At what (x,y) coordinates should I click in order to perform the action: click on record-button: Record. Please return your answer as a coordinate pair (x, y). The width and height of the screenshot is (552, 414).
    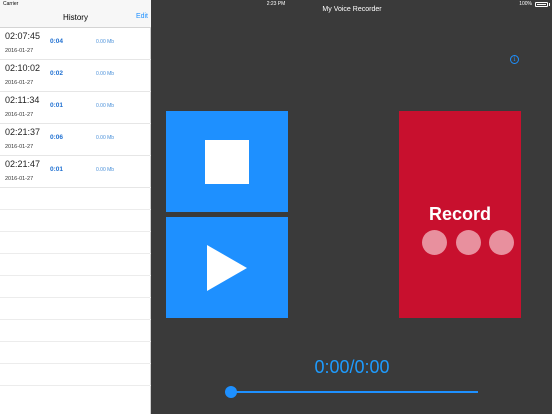
    Looking at the image, I should click on (460, 214).